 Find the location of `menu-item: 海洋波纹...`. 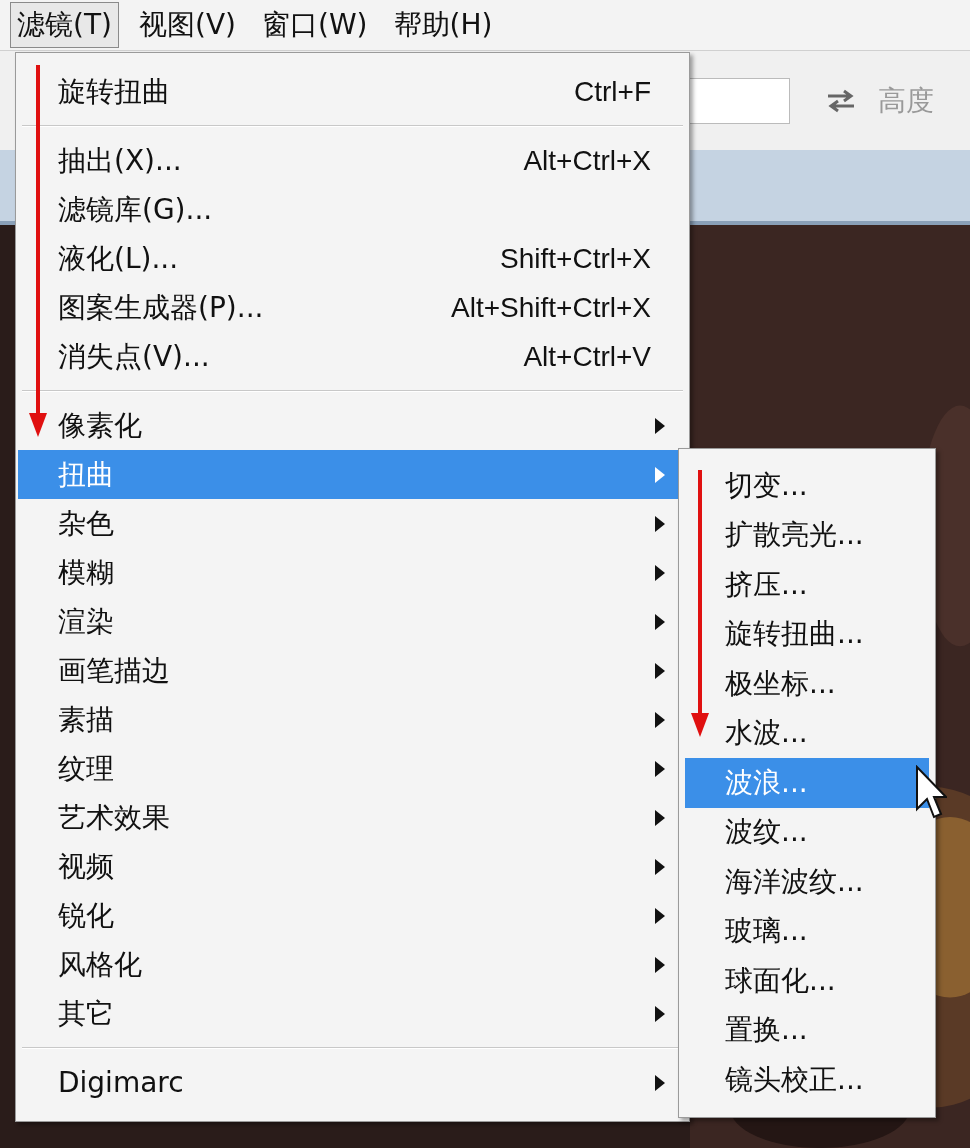

menu-item: 海洋波纹... is located at coordinates (807, 882).